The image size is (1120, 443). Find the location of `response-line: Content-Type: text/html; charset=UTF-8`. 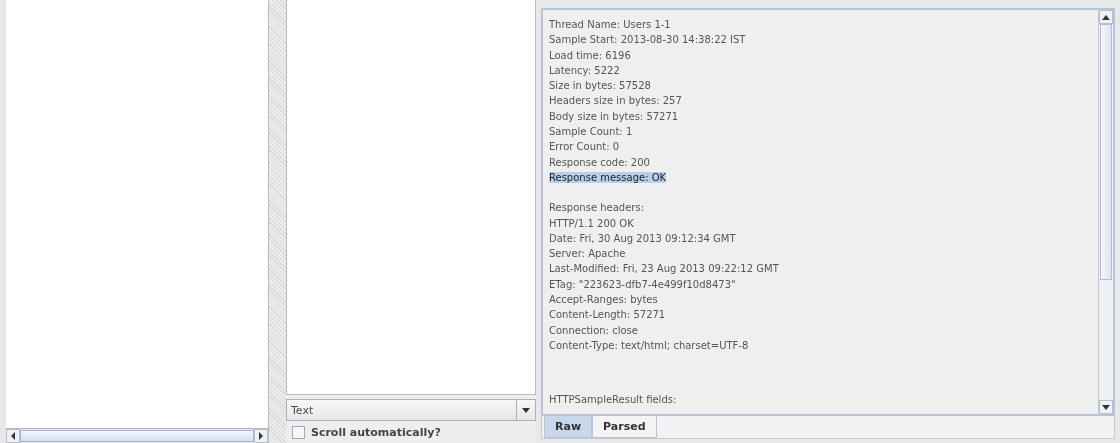

response-line: Content-Type: text/html; charset=UTF-8 is located at coordinates (649, 345).